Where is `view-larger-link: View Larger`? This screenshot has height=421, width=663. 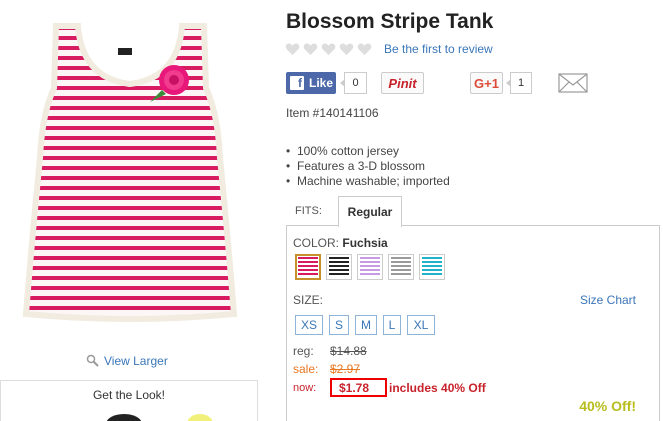 view-larger-link: View Larger is located at coordinates (127, 361).